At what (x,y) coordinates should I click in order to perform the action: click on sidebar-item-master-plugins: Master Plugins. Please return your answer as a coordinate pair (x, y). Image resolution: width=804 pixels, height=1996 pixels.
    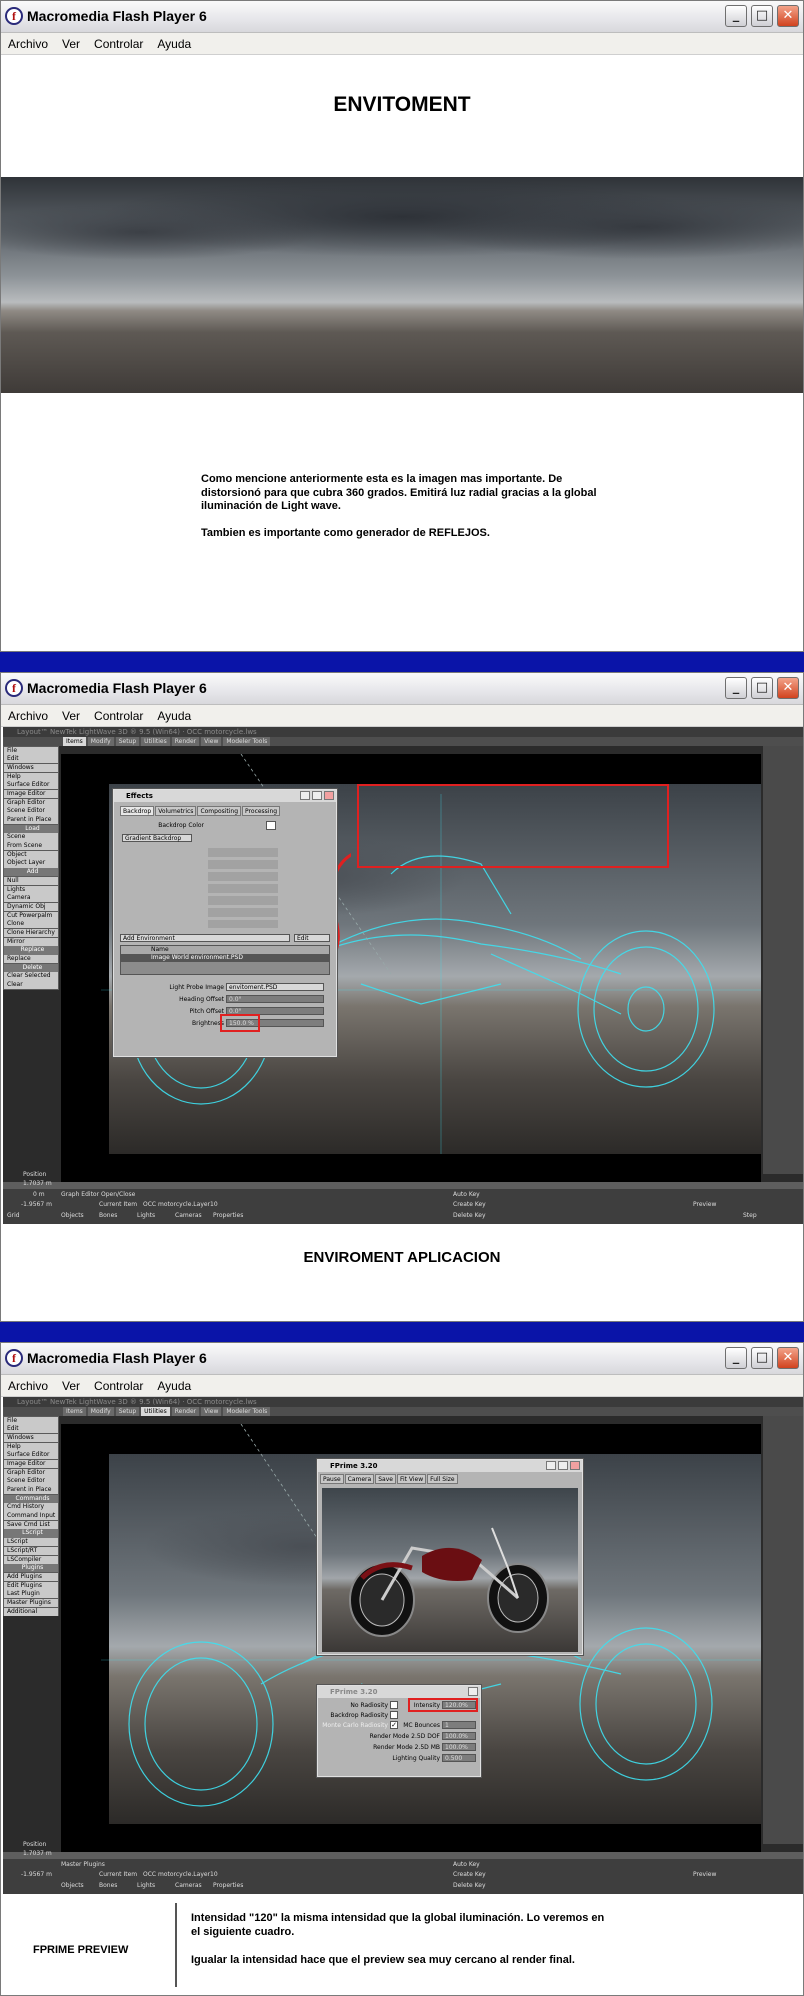
    Looking at the image, I should click on (31, 1603).